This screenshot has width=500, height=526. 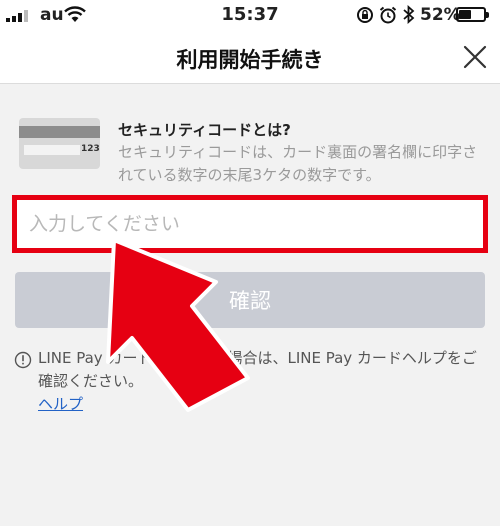 What do you see at coordinates (52, 150) in the screenshot?
I see `signature-panel` at bounding box center [52, 150].